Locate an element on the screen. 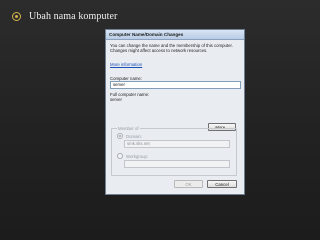 Image resolution: width=320 pixels, height=240 pixels. cancel-button: Cancel is located at coordinates (222, 184).